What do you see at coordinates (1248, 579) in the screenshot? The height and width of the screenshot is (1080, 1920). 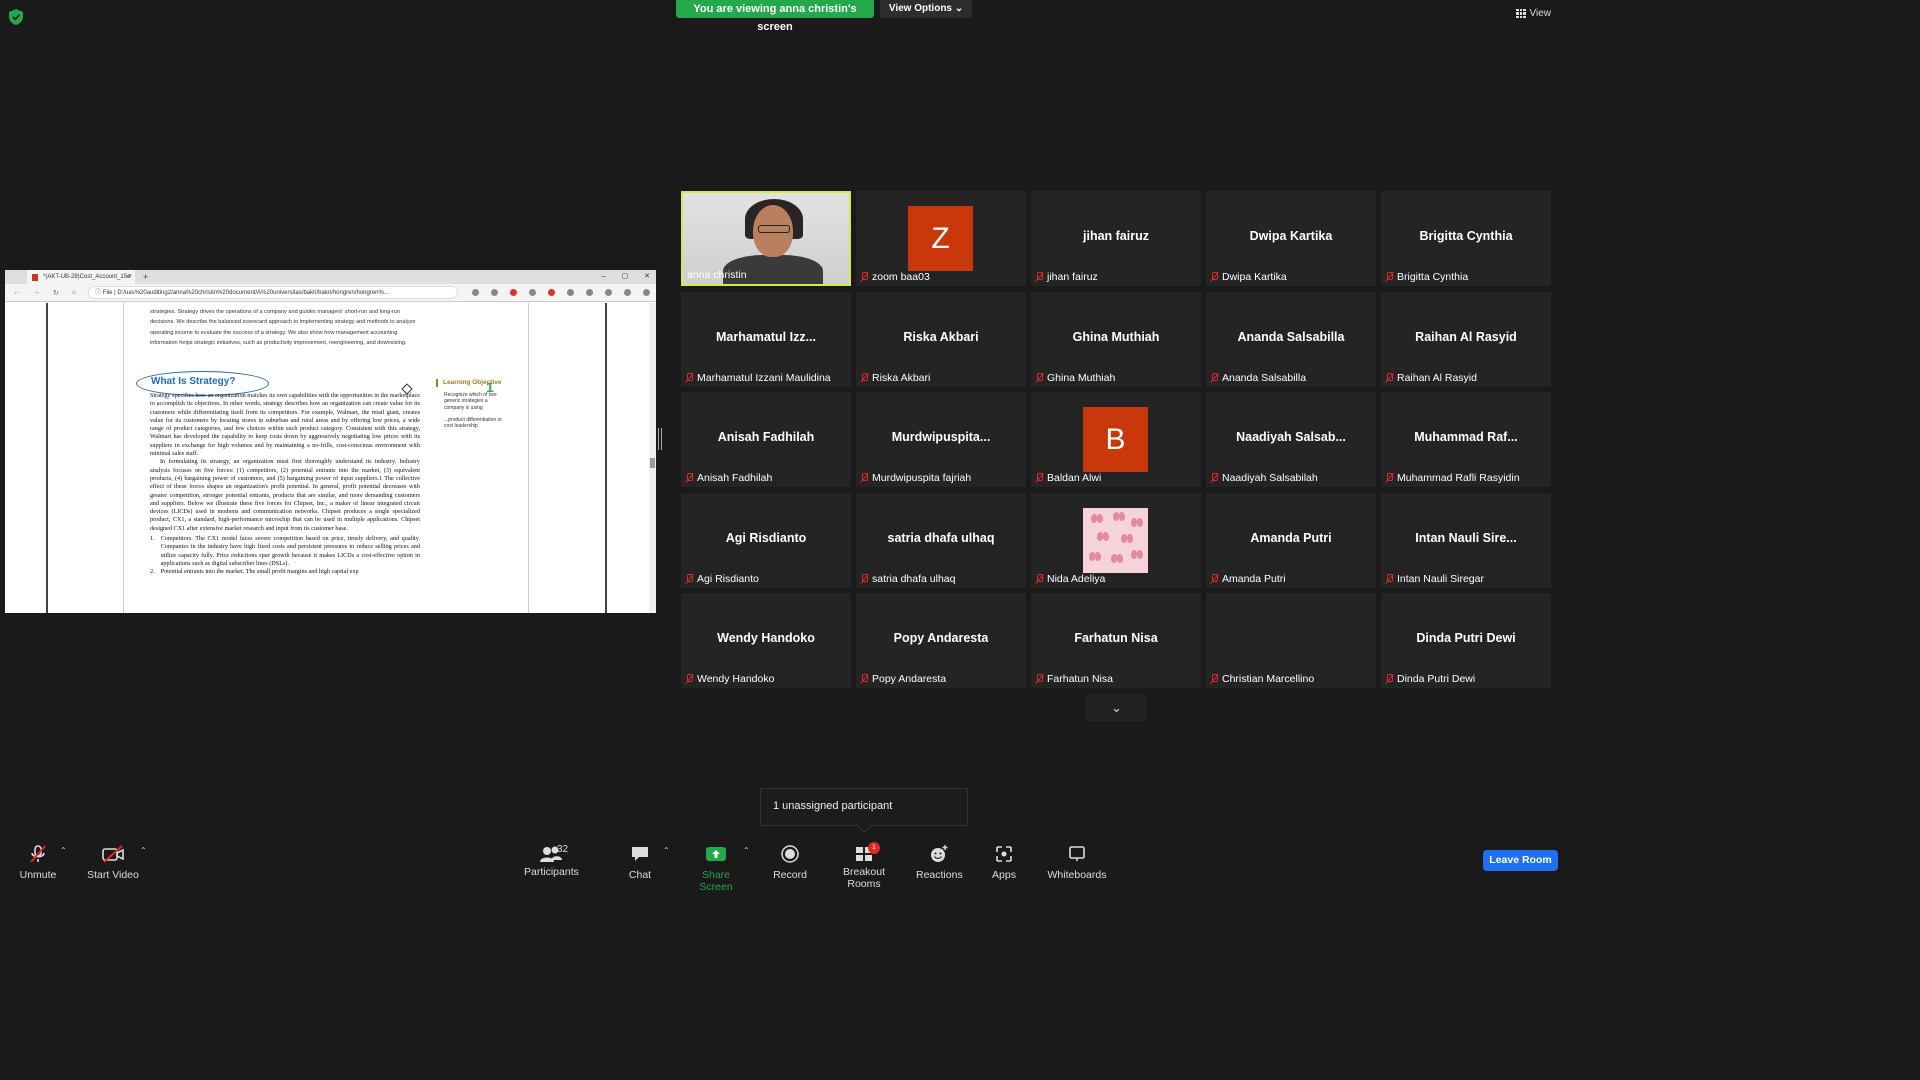 I see `participant-name-label: Amanda Putri` at bounding box center [1248, 579].